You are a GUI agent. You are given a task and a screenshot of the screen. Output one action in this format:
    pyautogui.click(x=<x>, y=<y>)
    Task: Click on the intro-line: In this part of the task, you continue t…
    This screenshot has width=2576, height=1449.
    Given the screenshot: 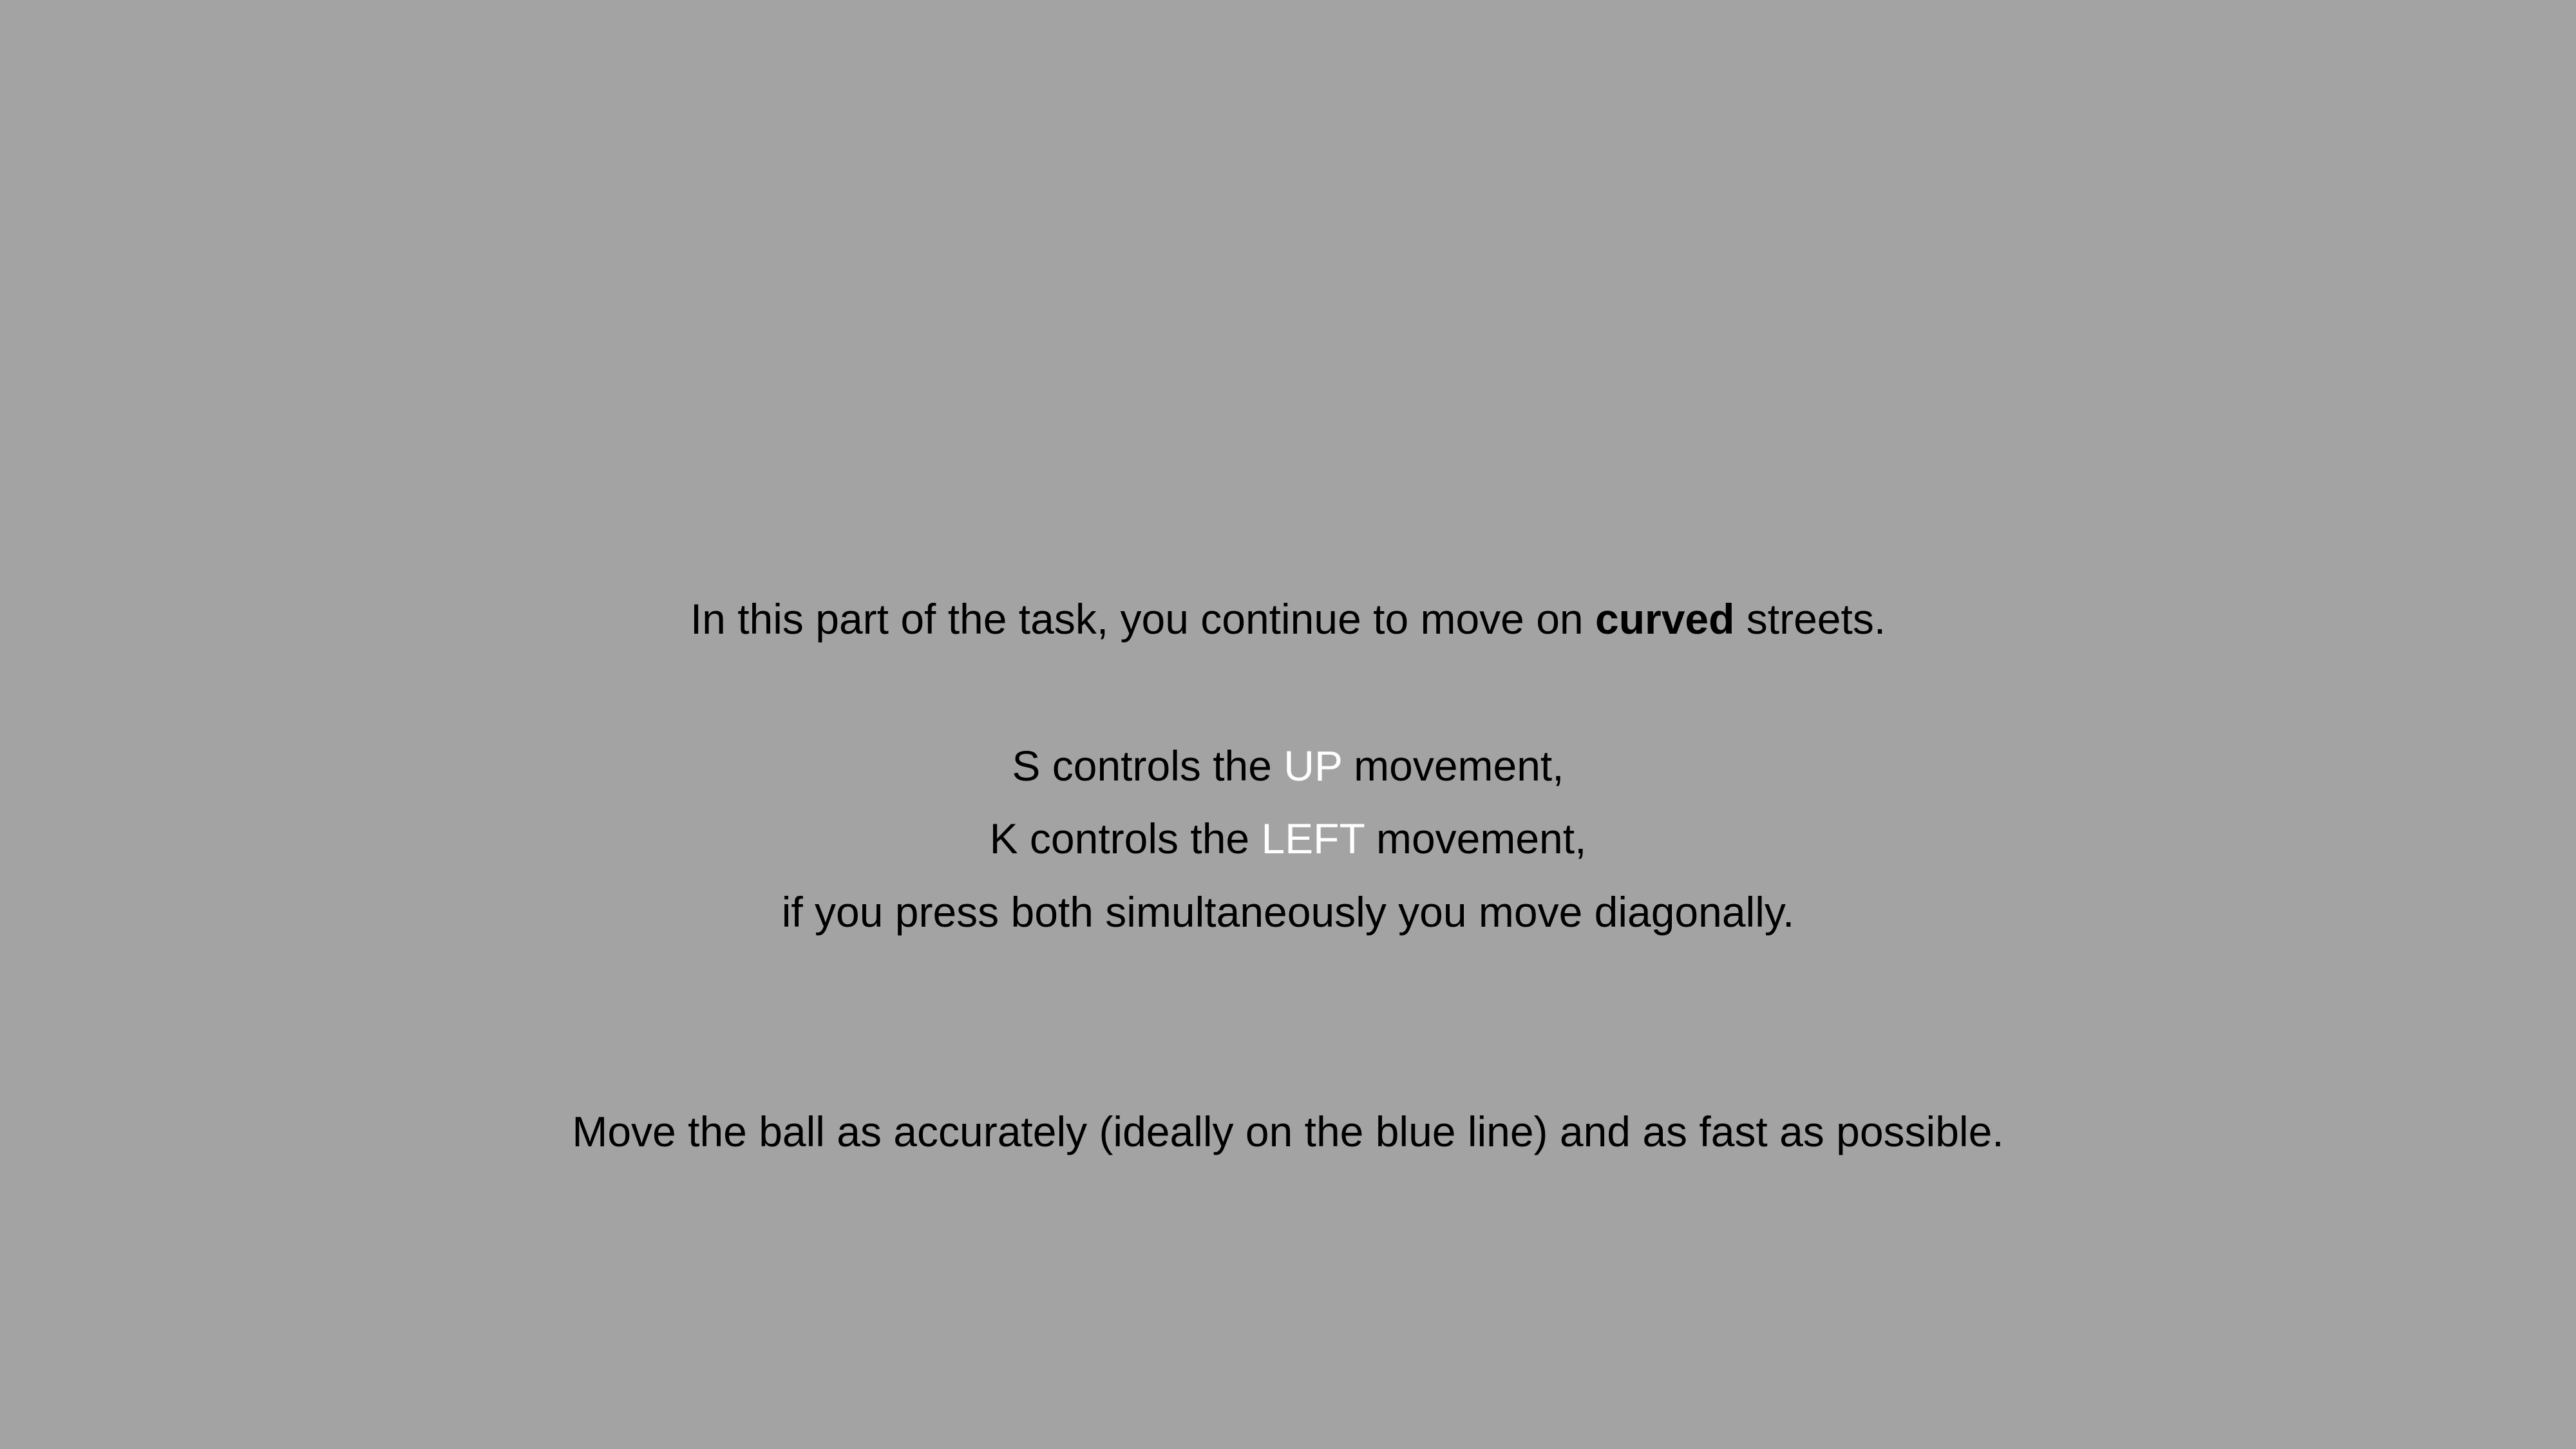 What is the action you would take?
    pyautogui.click(x=1288, y=619)
    